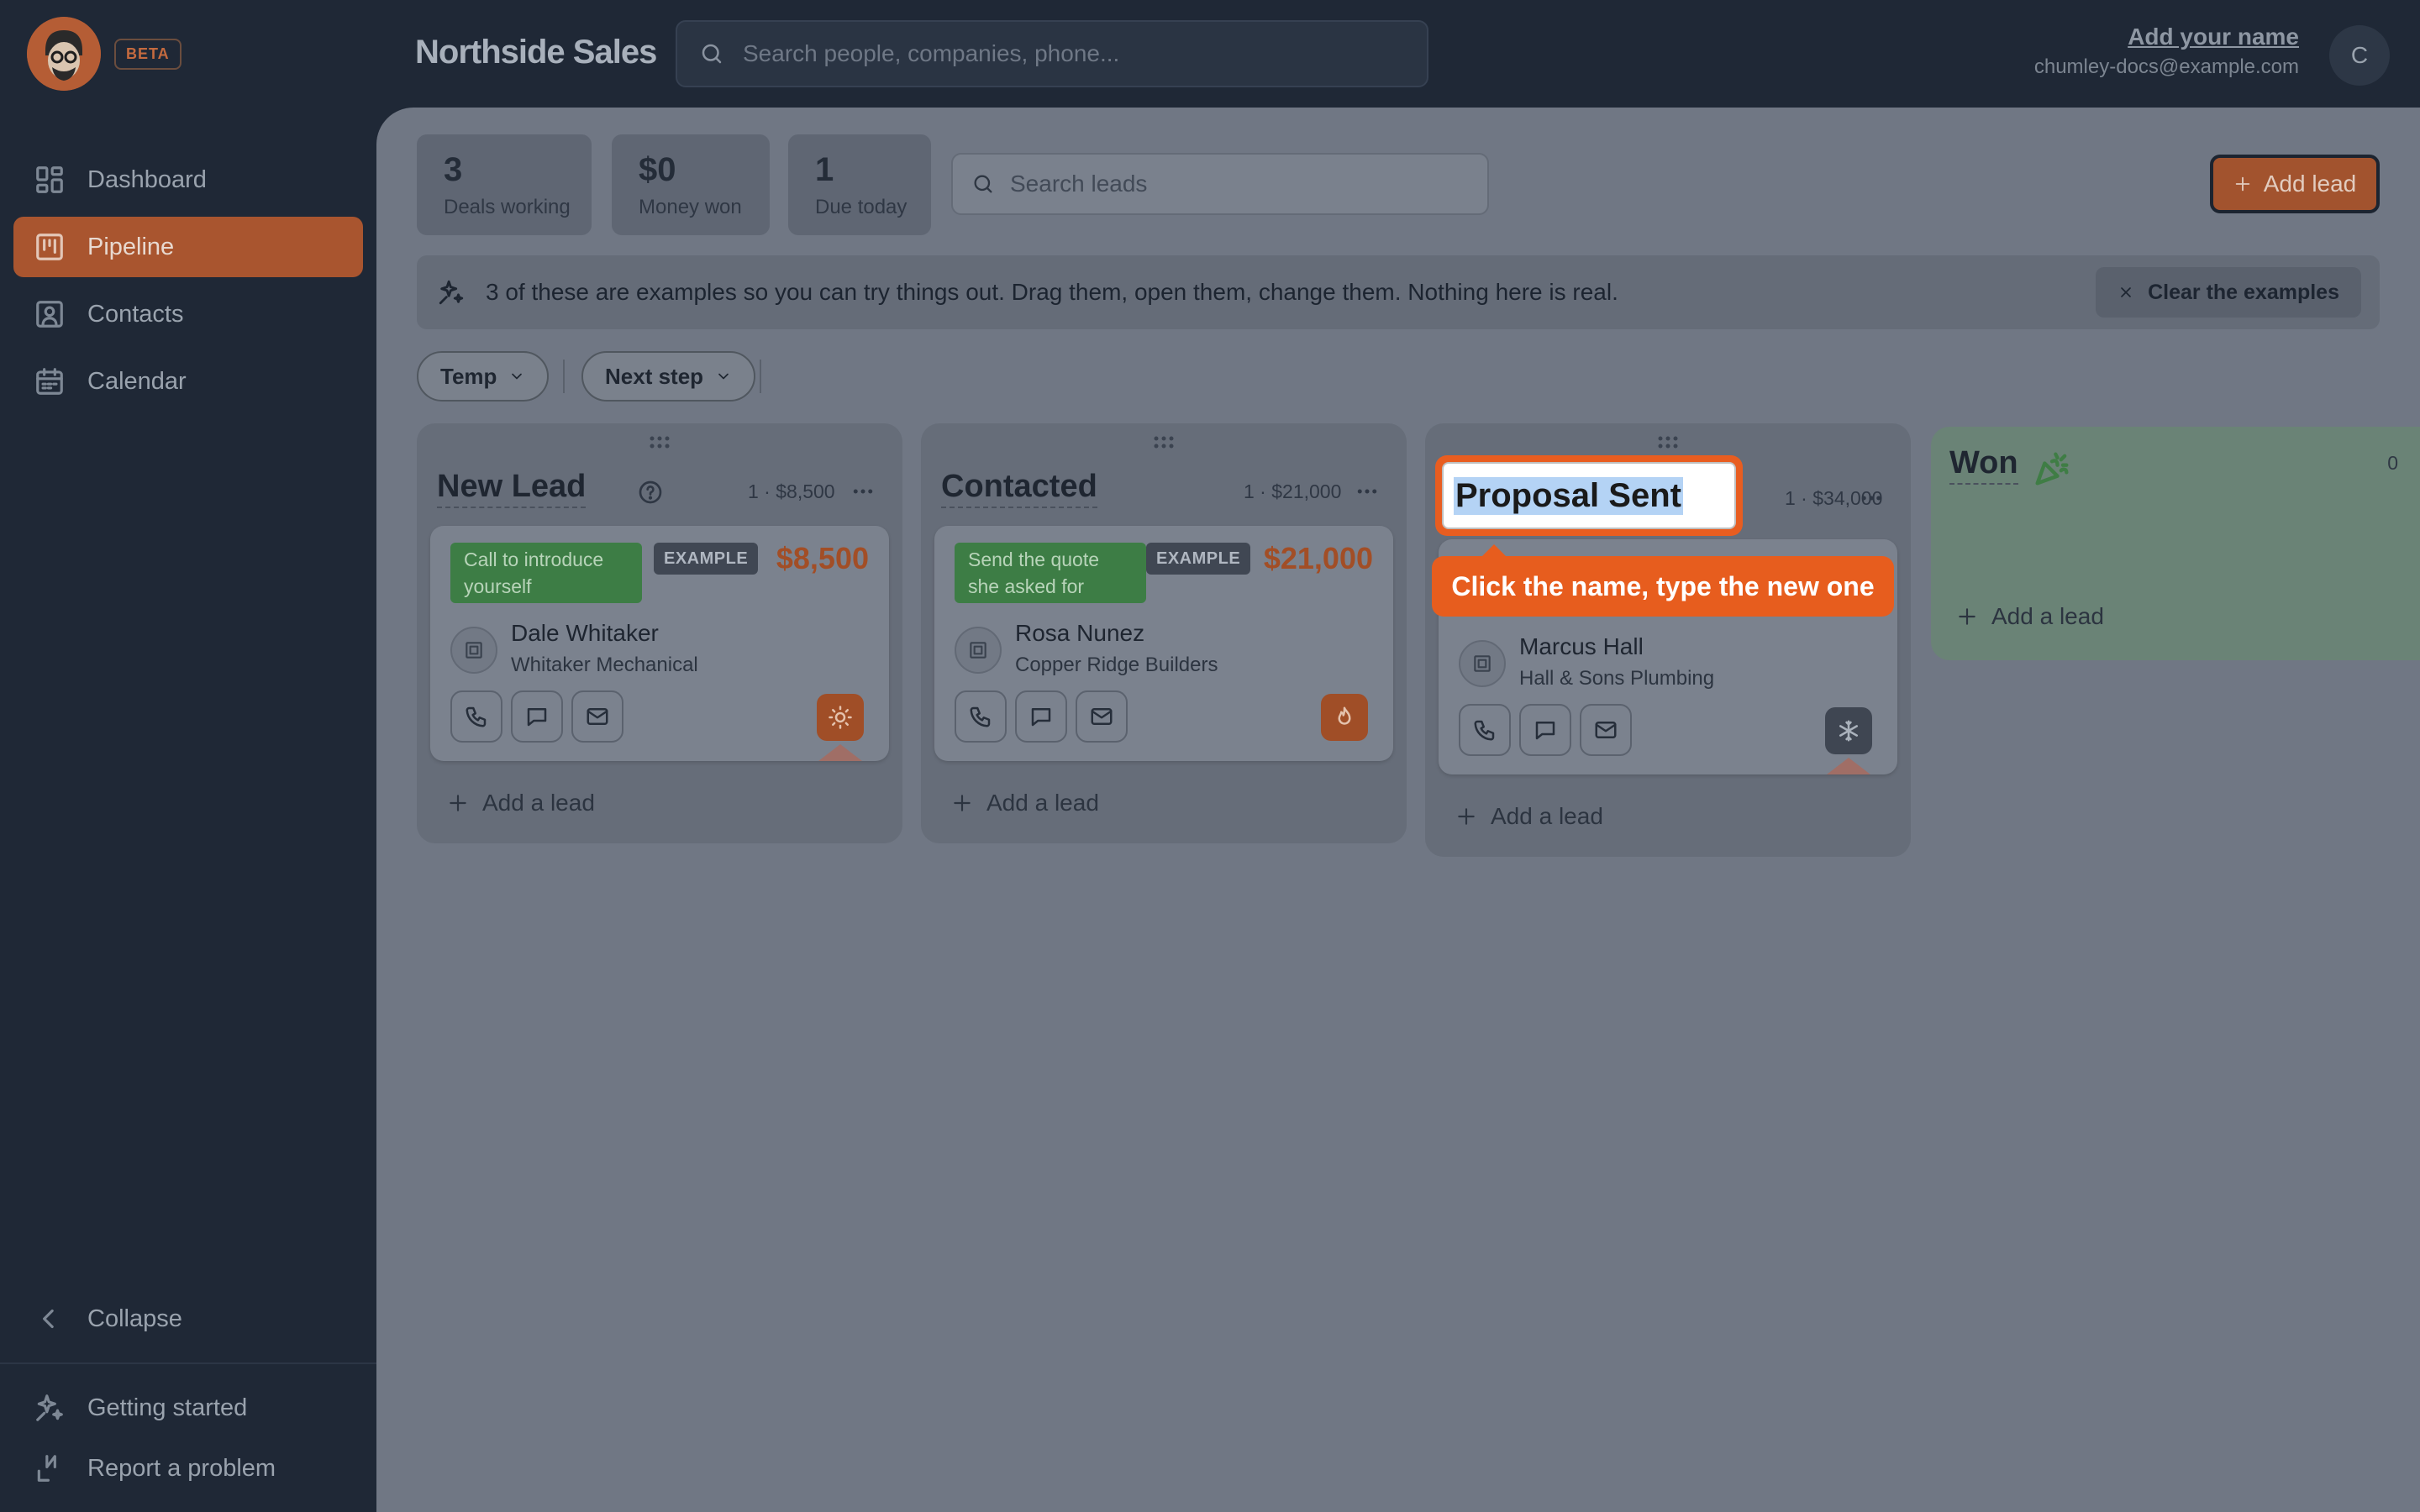  I want to click on temperature-cold, so click(1849, 730).